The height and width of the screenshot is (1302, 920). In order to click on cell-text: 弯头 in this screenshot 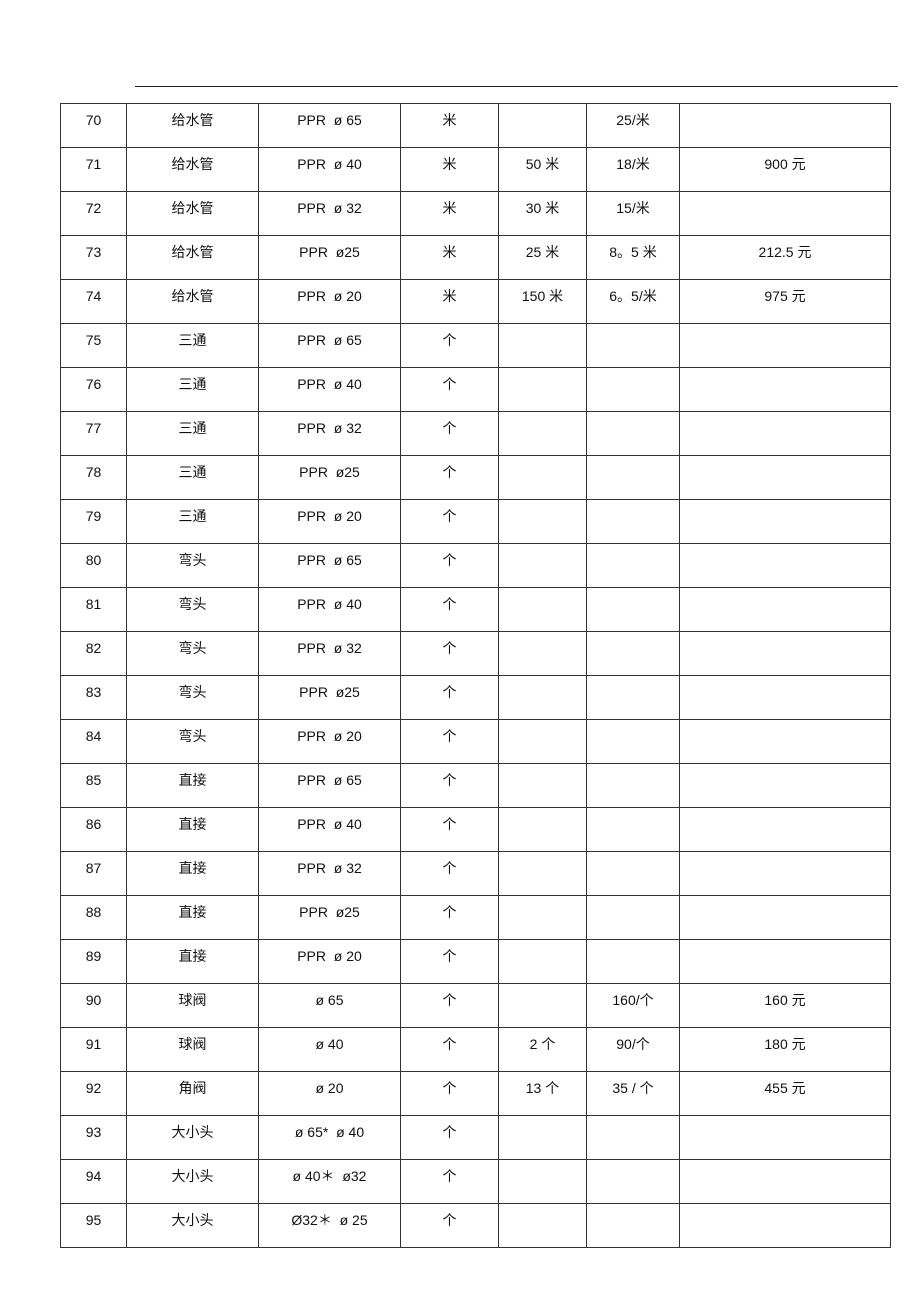, I will do `click(192, 604)`.